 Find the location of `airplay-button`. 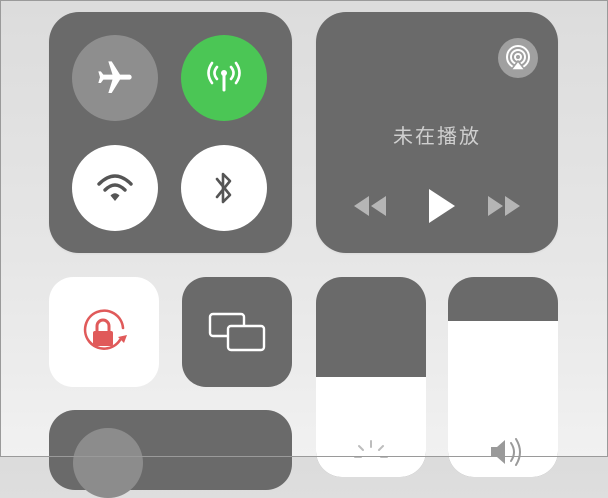

airplay-button is located at coordinates (518, 58).